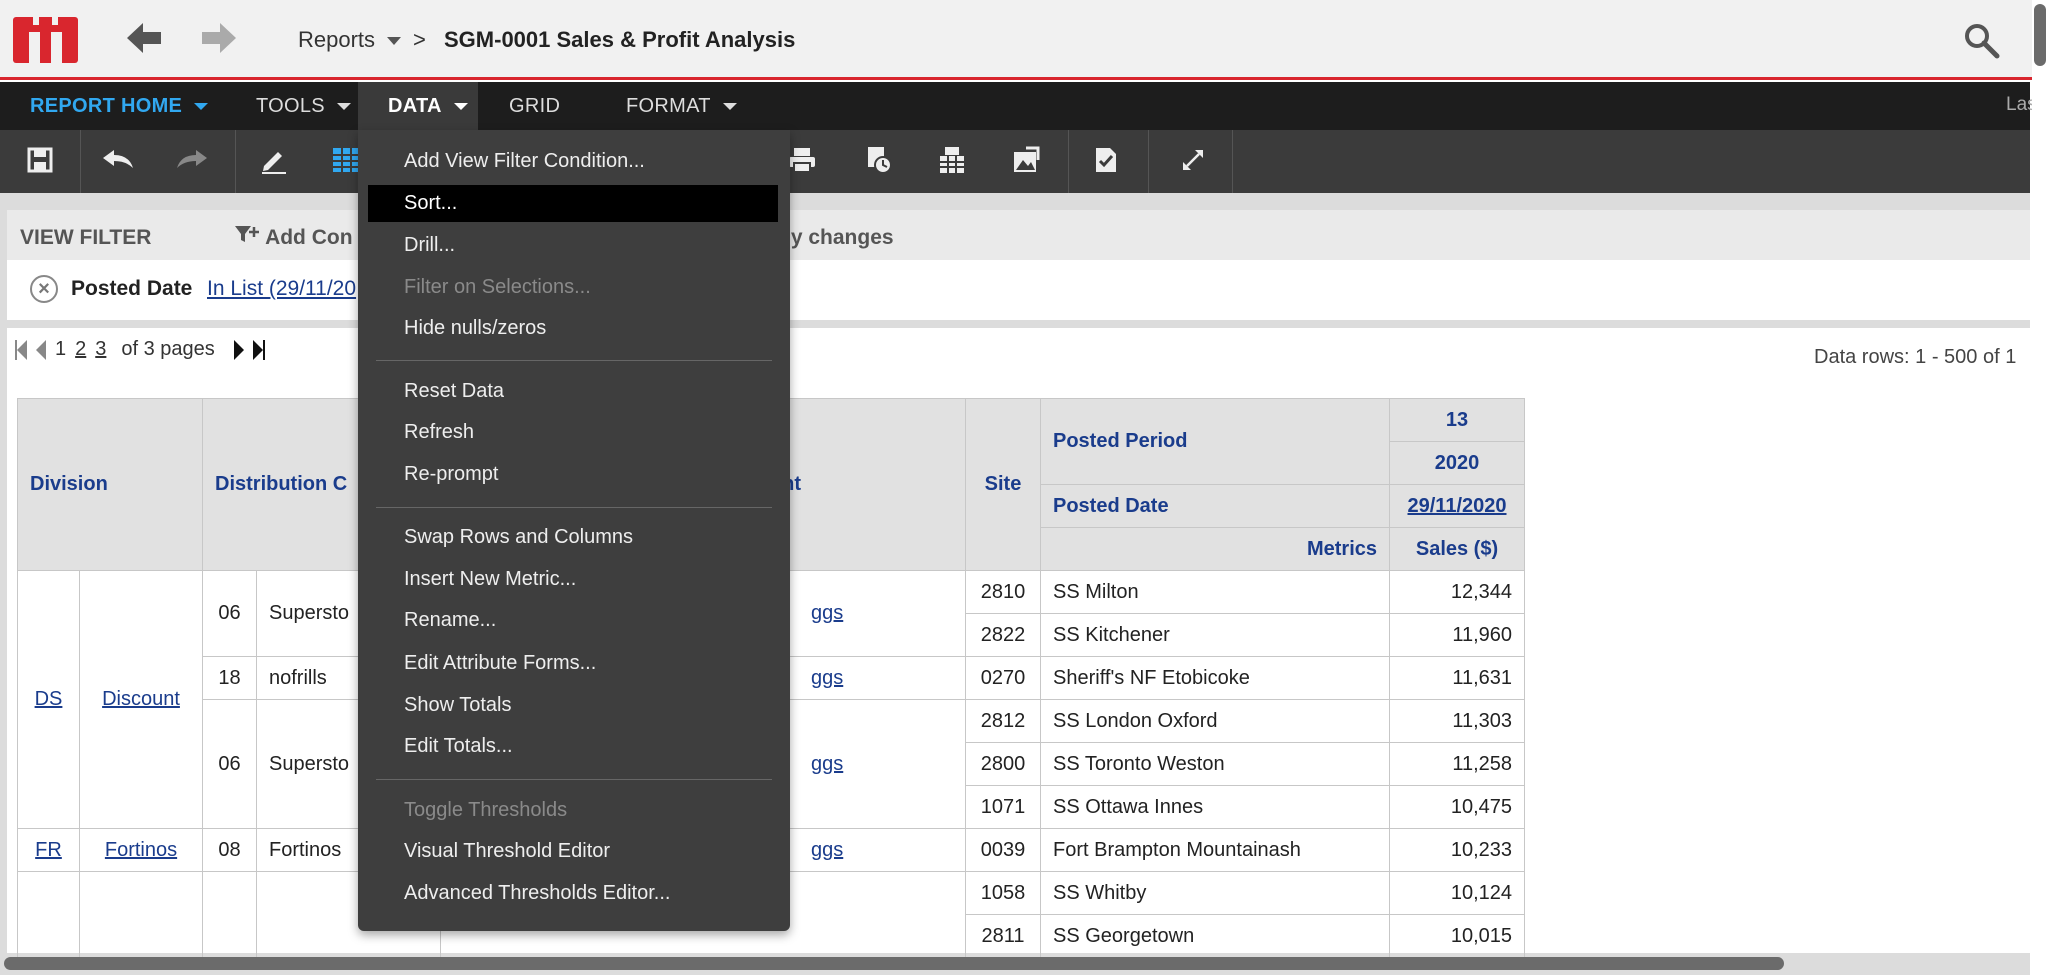 This screenshot has height=975, width=2048. Describe the element at coordinates (141, 699) in the screenshot. I see `division-name-link: Discount` at that location.